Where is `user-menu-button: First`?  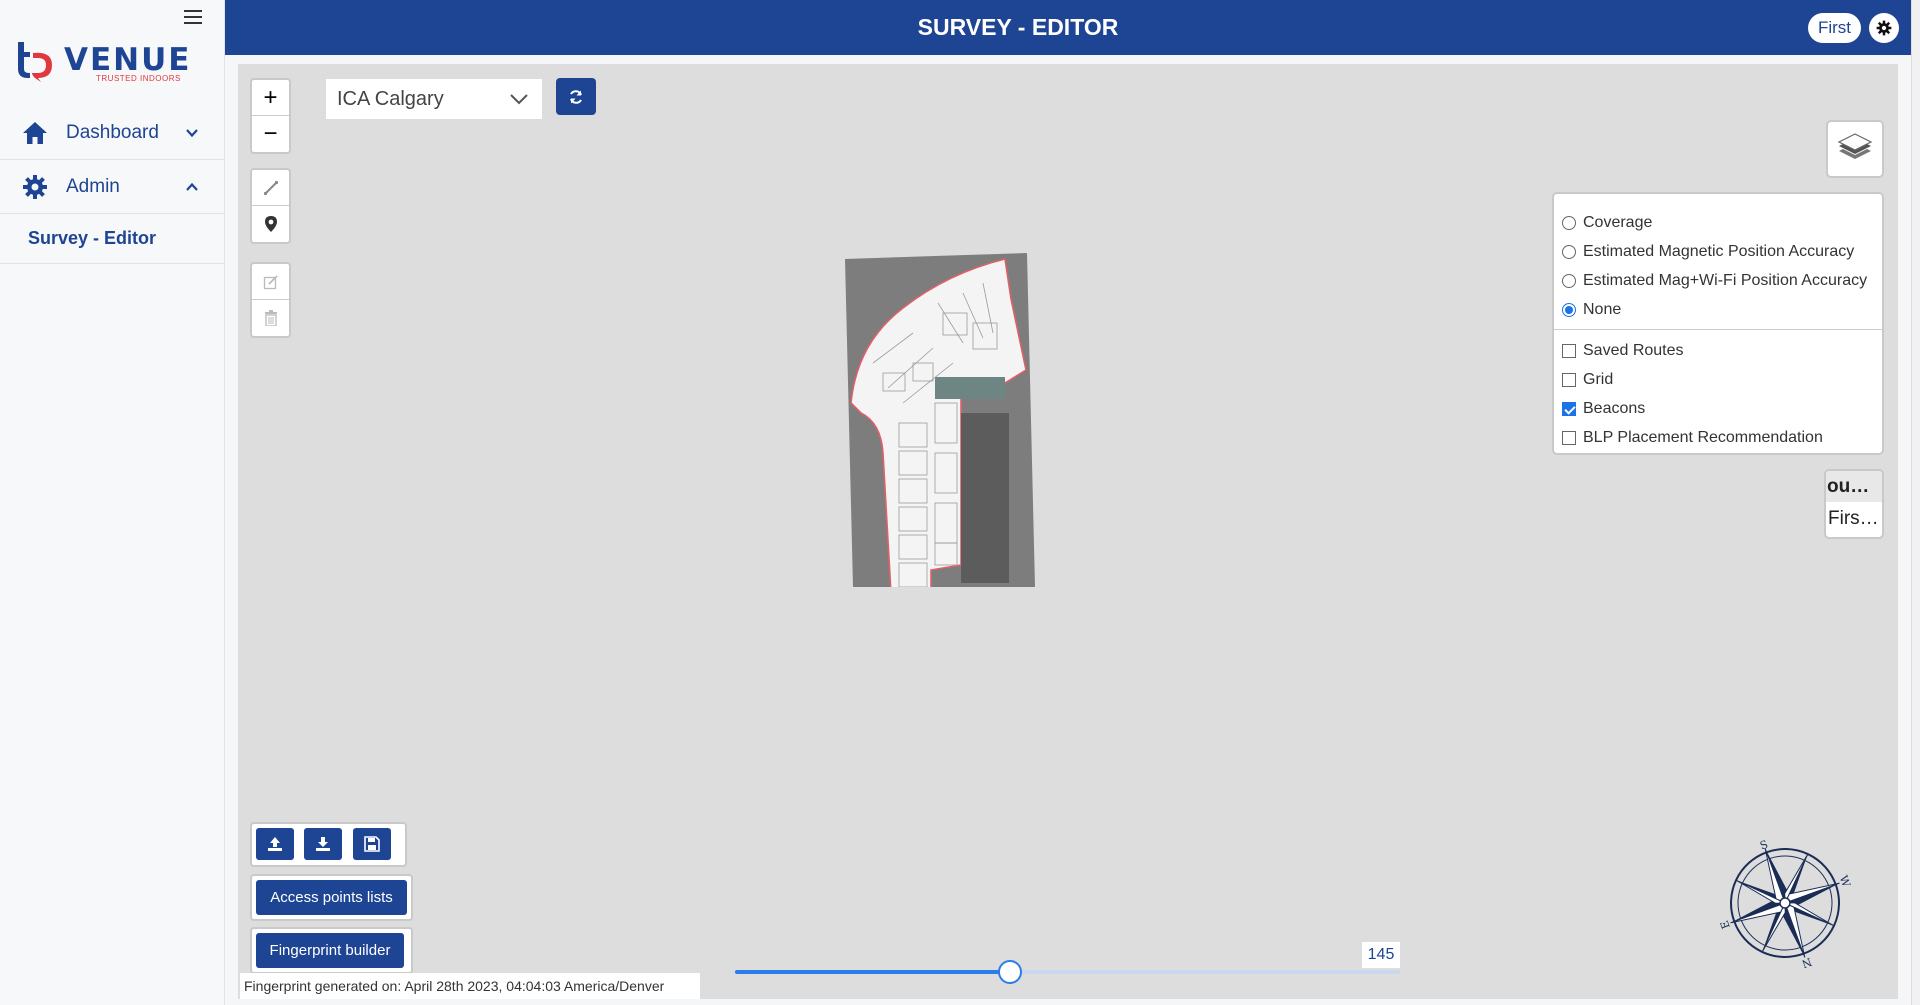
user-menu-button: First is located at coordinates (1834, 28).